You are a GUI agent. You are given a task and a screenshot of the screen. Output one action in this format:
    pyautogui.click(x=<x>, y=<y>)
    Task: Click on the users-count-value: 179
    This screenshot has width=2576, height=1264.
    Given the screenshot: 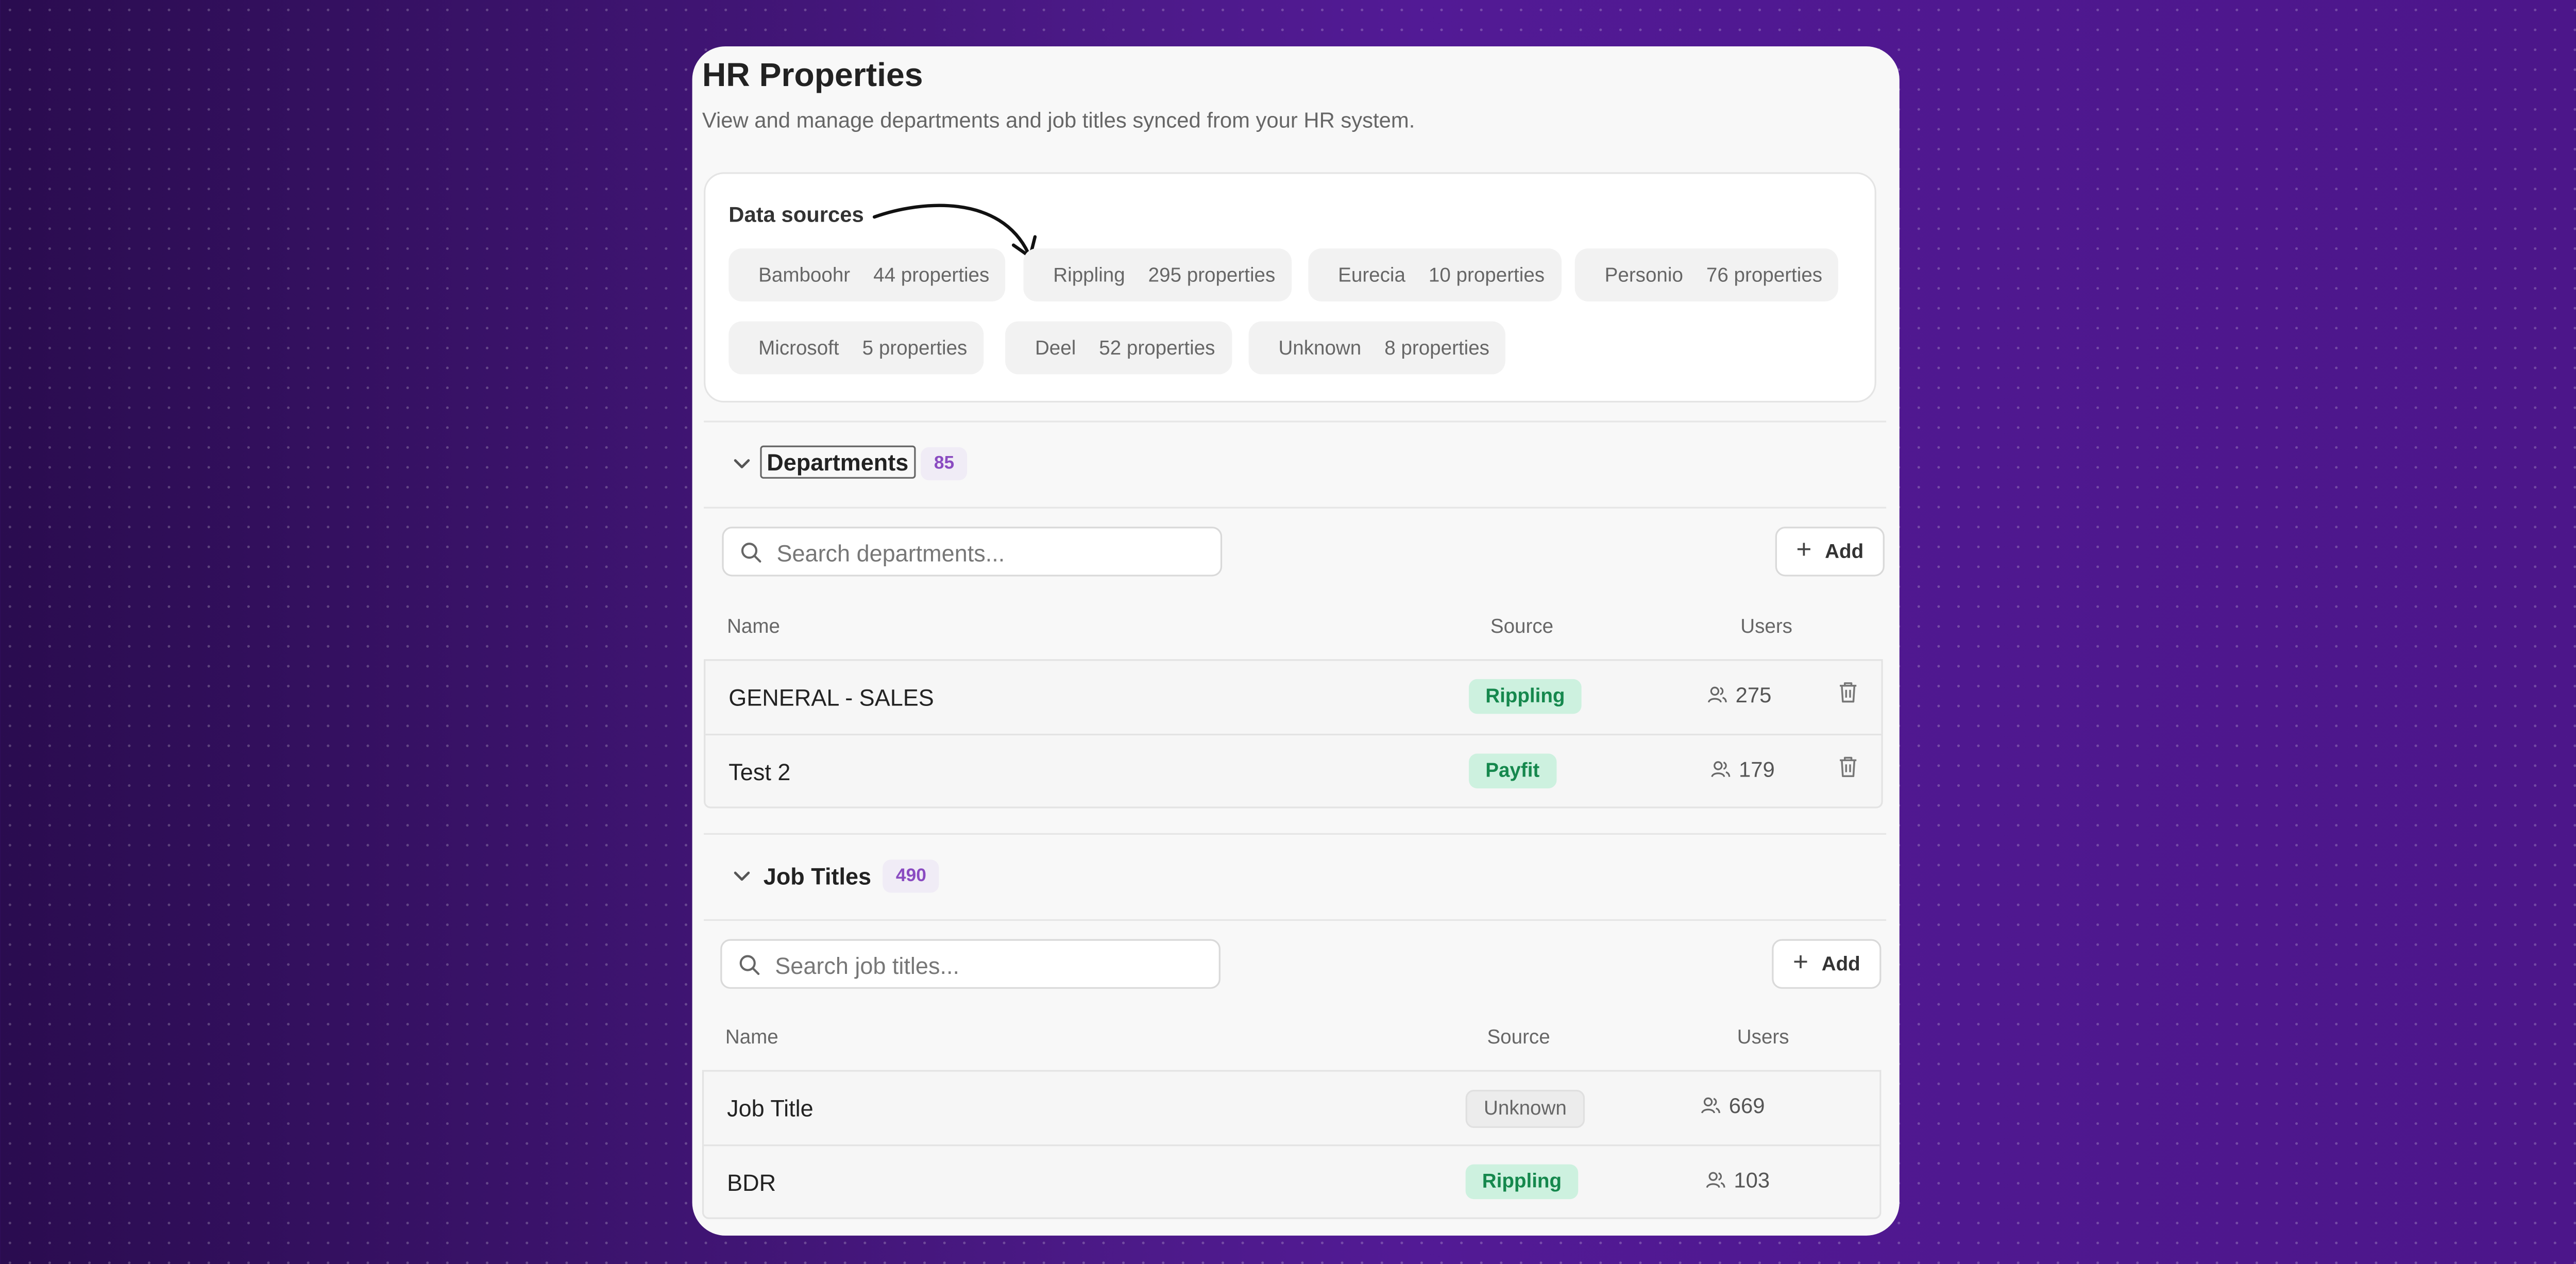 What is the action you would take?
    pyautogui.click(x=1757, y=769)
    